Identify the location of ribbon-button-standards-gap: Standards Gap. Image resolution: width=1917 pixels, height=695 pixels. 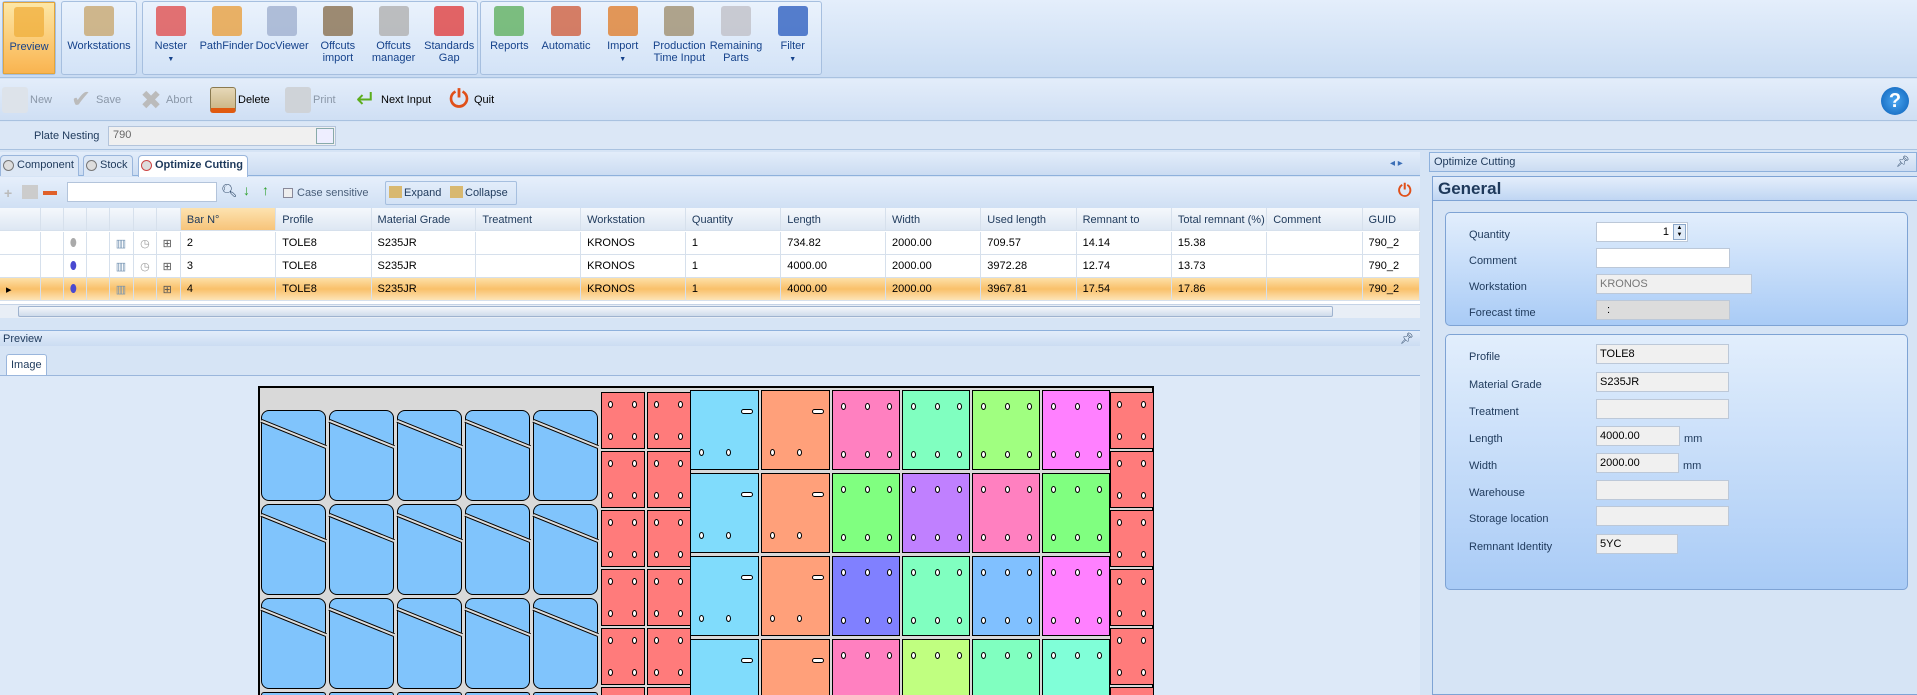
(449, 38).